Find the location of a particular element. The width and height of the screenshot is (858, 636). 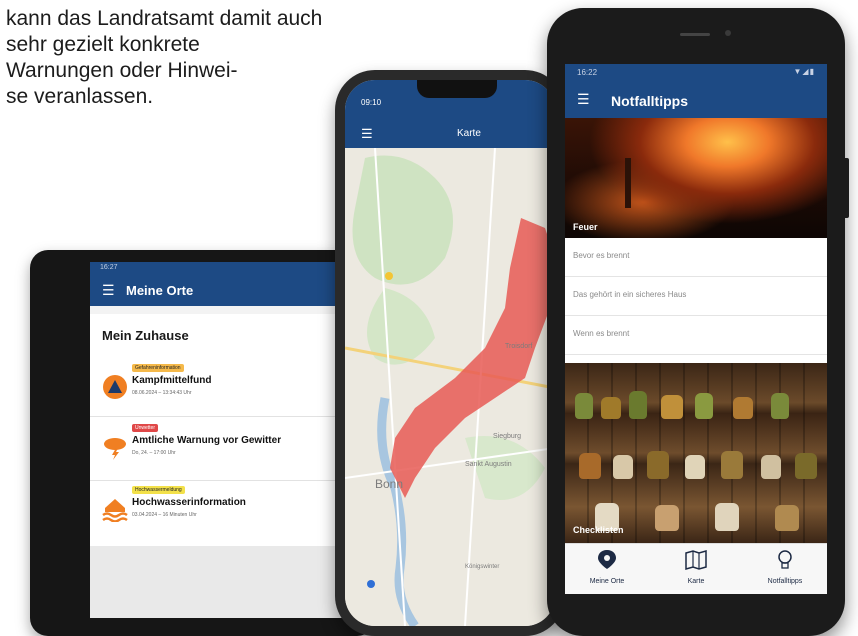

tab-meine-orte: Meine Orte is located at coordinates (607, 568).